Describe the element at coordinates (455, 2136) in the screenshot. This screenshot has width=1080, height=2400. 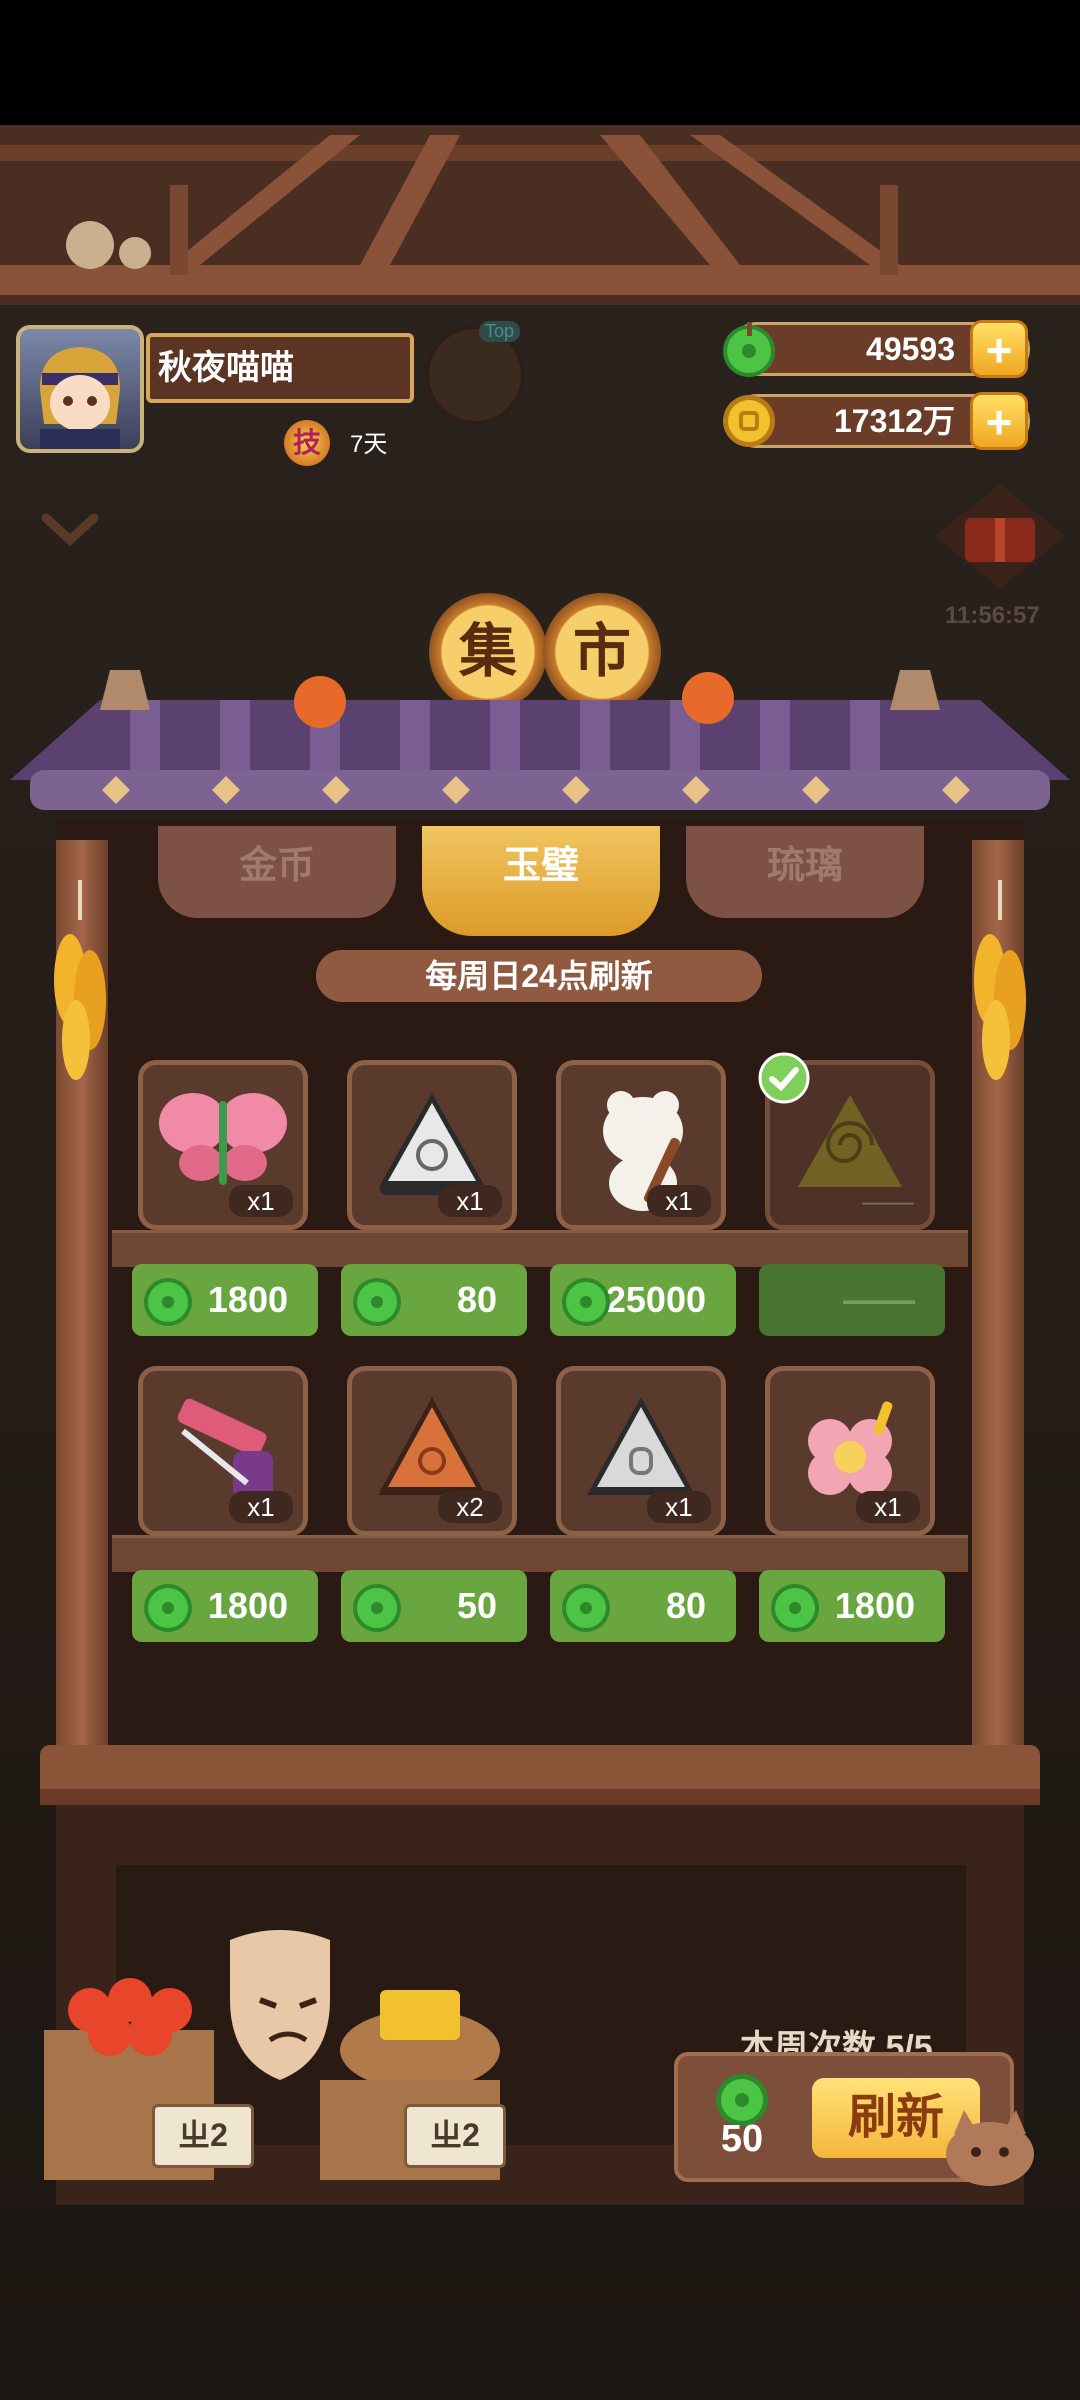
I see `price-tag-right: ㄓ2` at that location.